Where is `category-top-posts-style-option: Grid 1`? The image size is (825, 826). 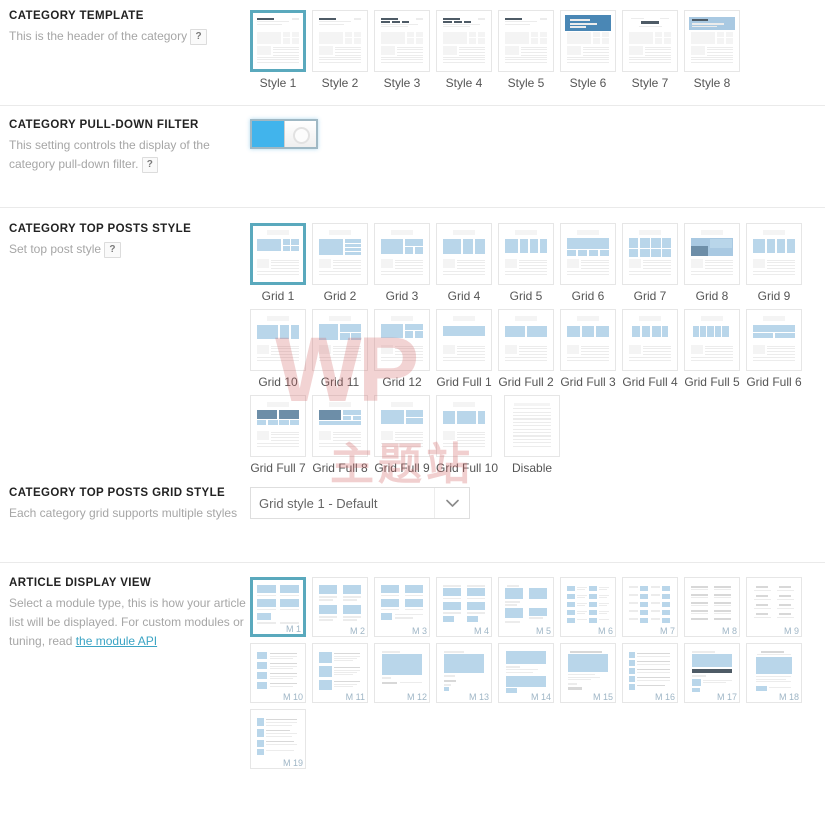 category-top-posts-style-option: Grid 1 is located at coordinates (278, 263).